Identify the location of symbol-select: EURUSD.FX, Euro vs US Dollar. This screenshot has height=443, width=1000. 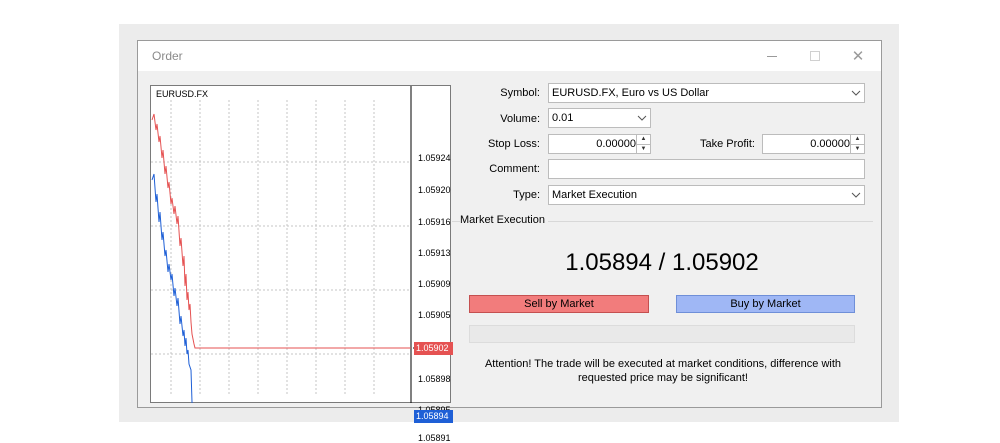
(706, 93).